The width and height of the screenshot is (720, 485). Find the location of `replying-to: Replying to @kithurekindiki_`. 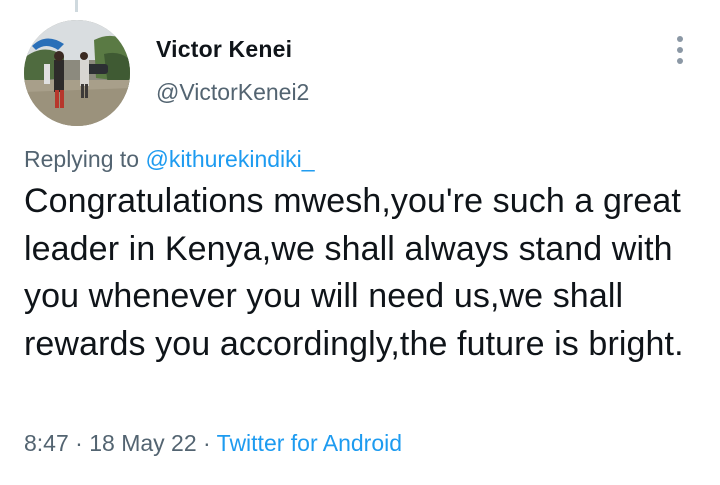

replying-to: Replying to @kithurekindiki_ is located at coordinates (169, 159).